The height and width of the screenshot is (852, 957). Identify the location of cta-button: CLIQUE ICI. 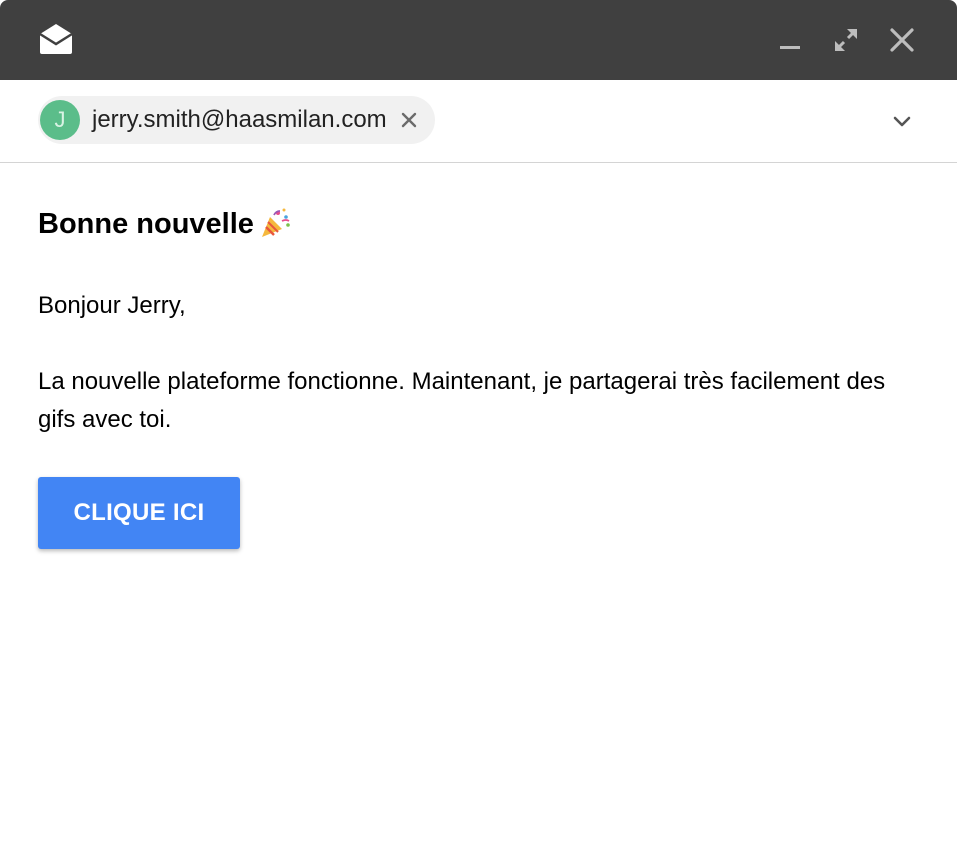
(139, 513).